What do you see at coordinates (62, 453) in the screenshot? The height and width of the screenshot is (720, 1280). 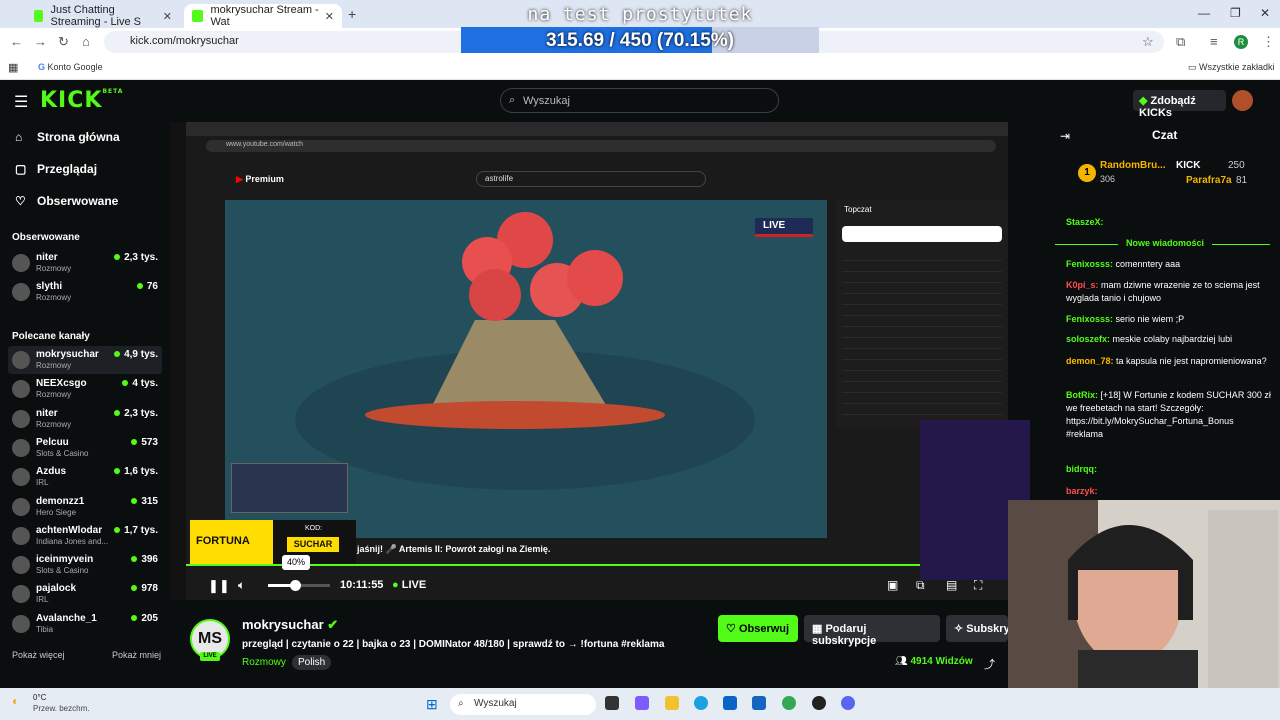 I see `channel-category: Slots & Casino` at bounding box center [62, 453].